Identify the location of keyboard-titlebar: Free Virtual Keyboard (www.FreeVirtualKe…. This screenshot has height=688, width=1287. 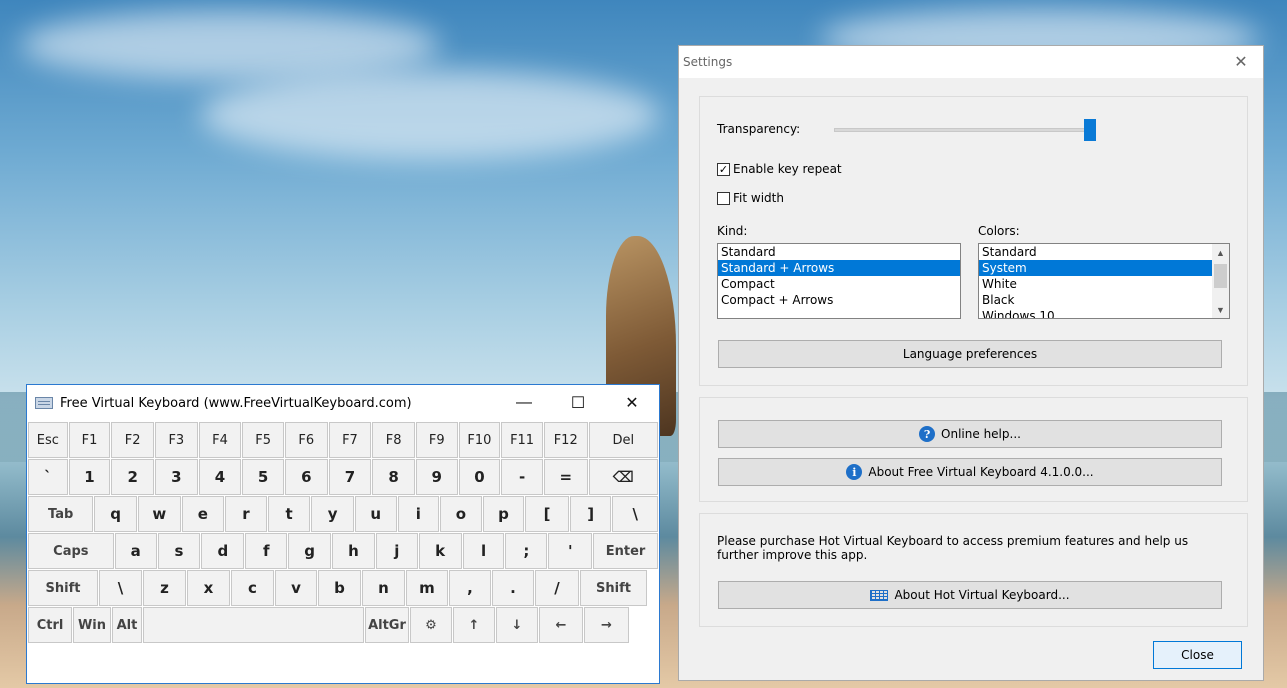
(343, 403).